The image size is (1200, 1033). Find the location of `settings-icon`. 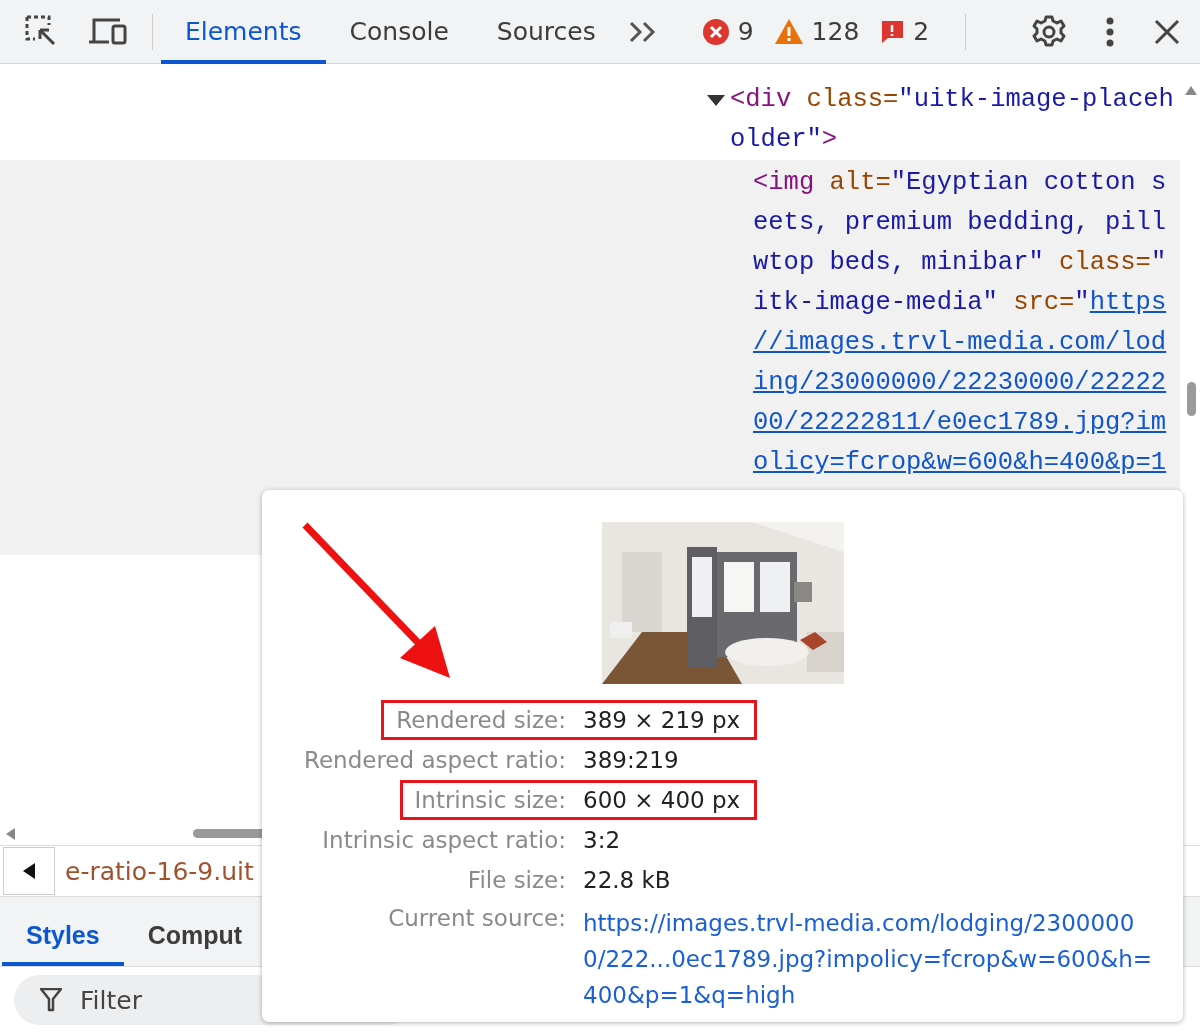

settings-icon is located at coordinates (1049, 31).